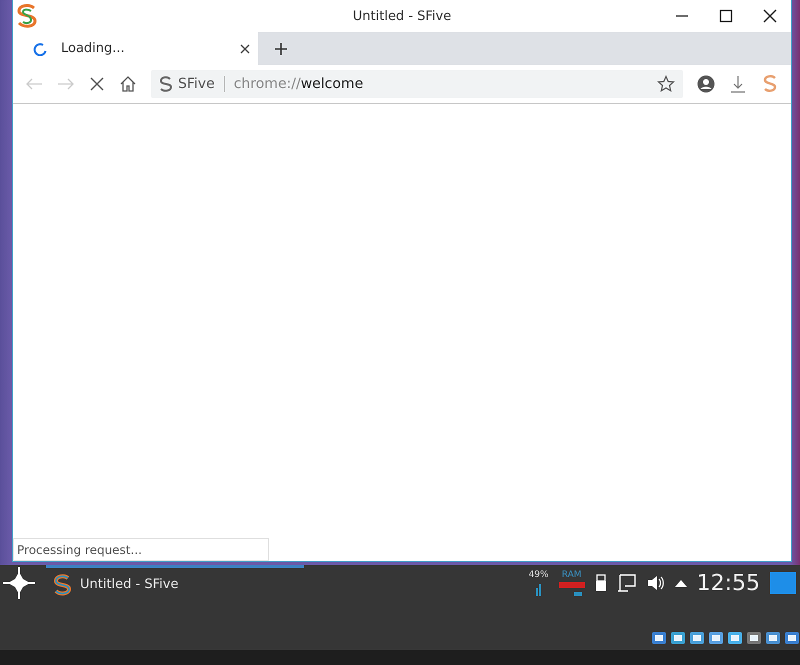  What do you see at coordinates (196, 84) in the screenshot?
I see `site-name: SFive` at bounding box center [196, 84].